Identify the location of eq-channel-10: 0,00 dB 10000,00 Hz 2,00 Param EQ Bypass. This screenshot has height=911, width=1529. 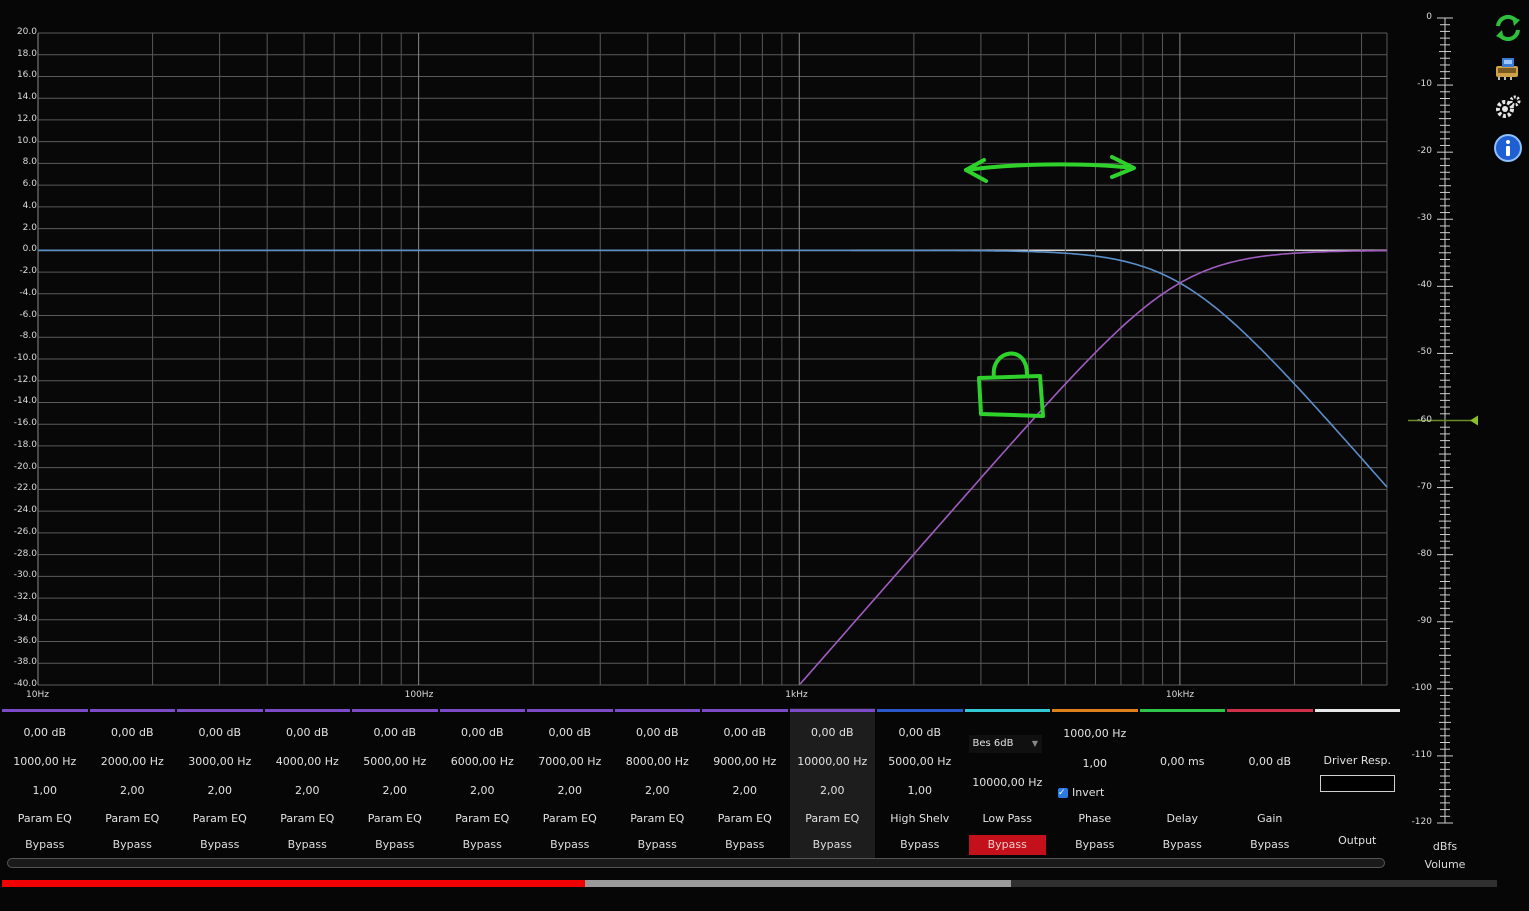
(832, 783).